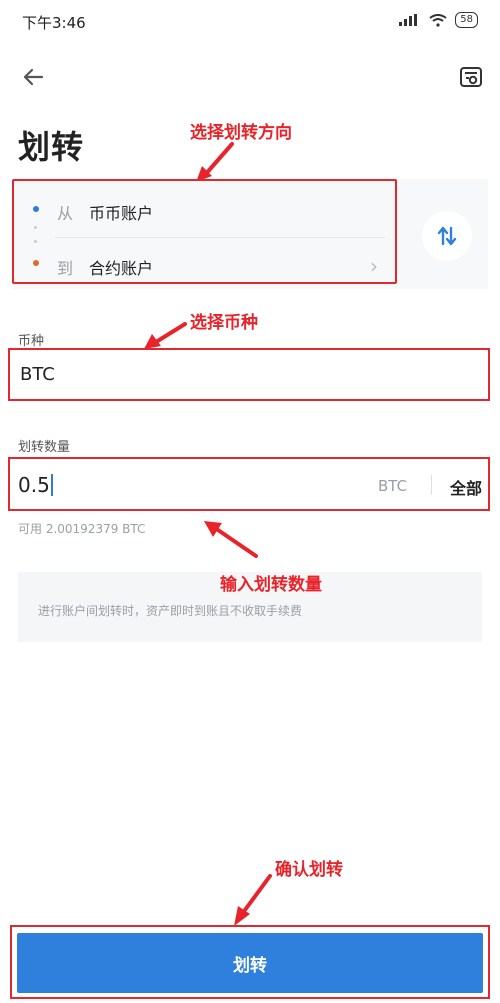 Image resolution: width=500 pixels, height=1003 pixels. What do you see at coordinates (36, 209) in the screenshot?
I see `from-dot-icon` at bounding box center [36, 209].